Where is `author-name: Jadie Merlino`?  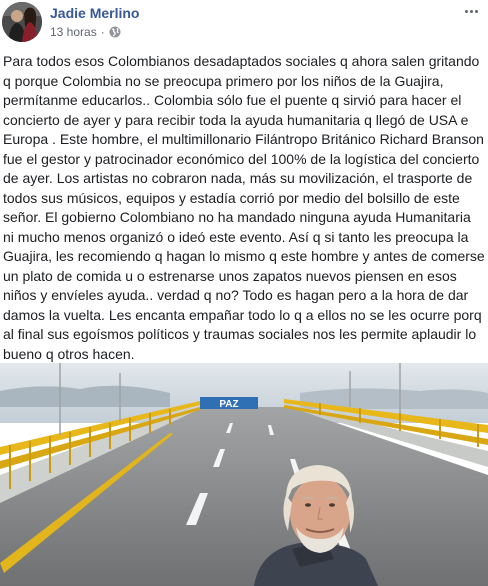
author-name: Jadie Merlino is located at coordinates (94, 13).